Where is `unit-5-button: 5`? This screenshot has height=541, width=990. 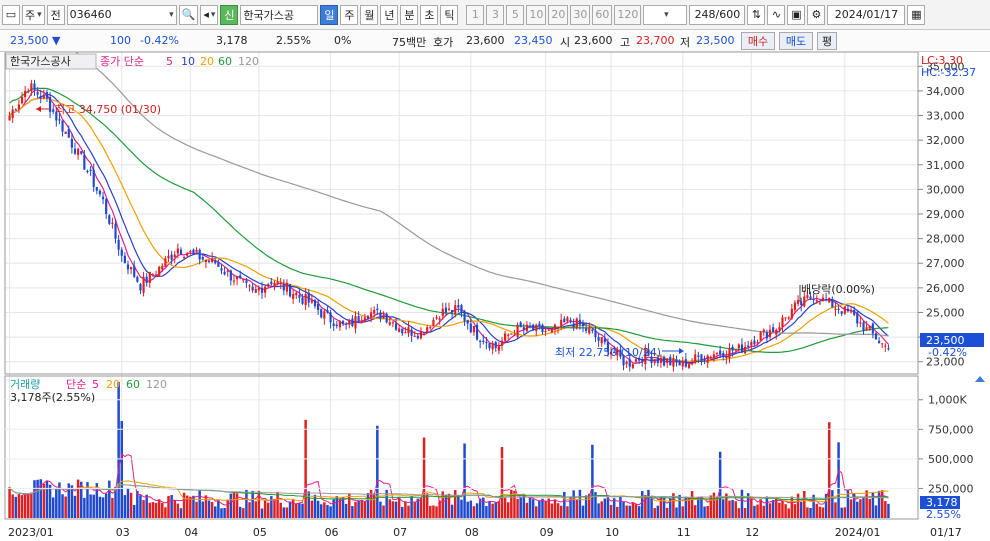 unit-5-button: 5 is located at coordinates (515, 14).